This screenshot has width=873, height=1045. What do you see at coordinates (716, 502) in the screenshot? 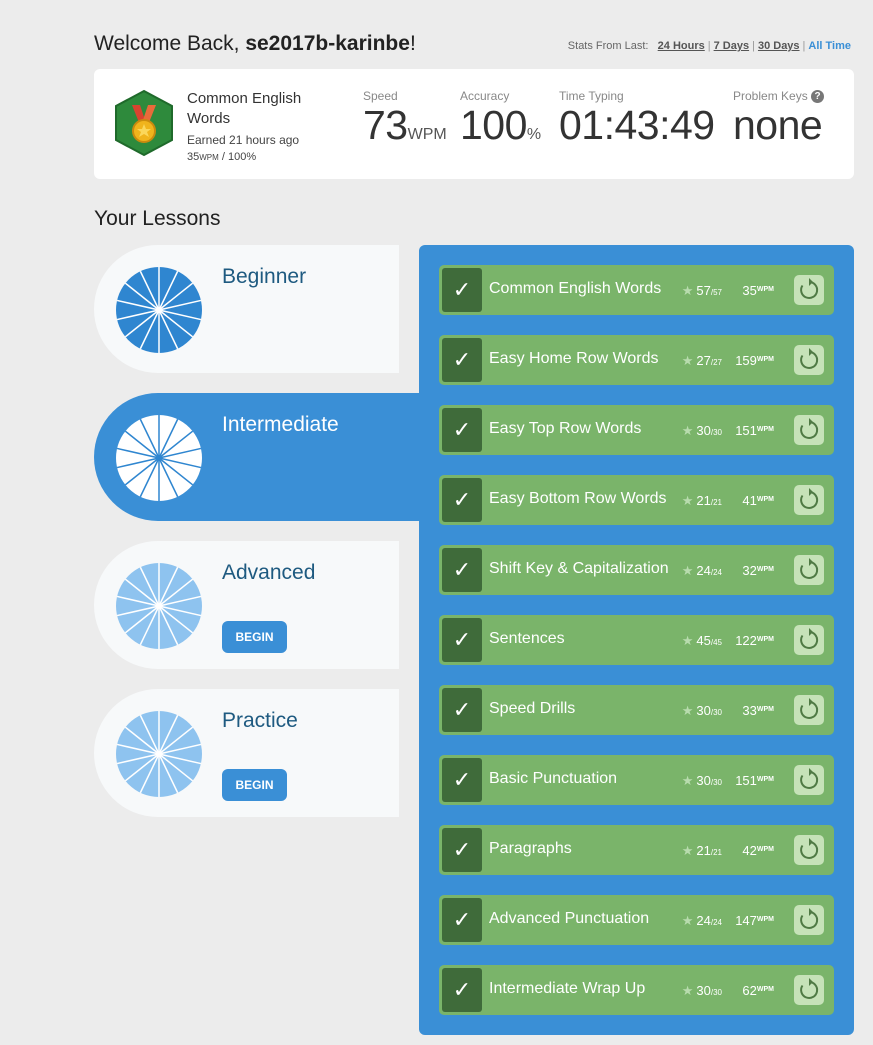
I see `stars-total: /21` at bounding box center [716, 502].